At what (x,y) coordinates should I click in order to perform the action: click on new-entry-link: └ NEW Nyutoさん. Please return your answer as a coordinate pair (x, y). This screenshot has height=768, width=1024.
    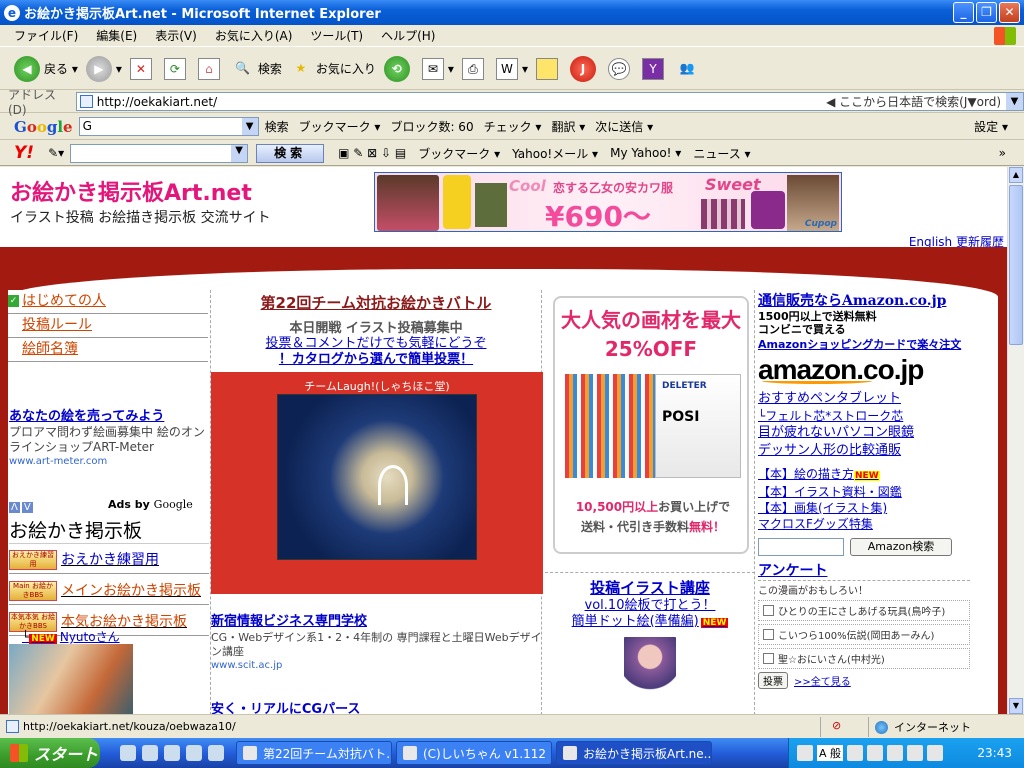
    Looking at the image, I should click on (71, 636).